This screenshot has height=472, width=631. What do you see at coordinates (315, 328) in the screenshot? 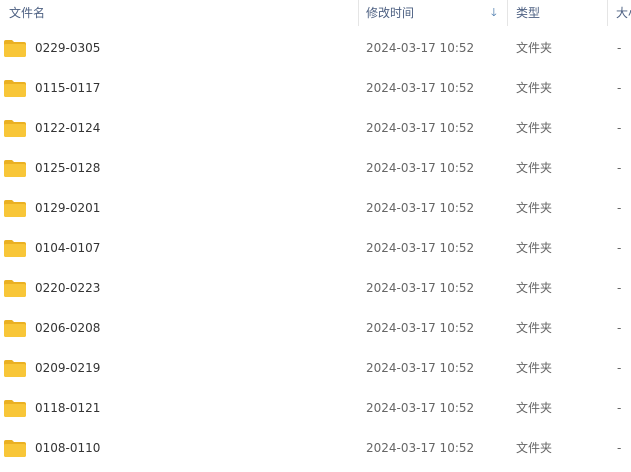
I see `list-item: 0206-0208 2024-03-17 10:52 文件夹 -` at bounding box center [315, 328].